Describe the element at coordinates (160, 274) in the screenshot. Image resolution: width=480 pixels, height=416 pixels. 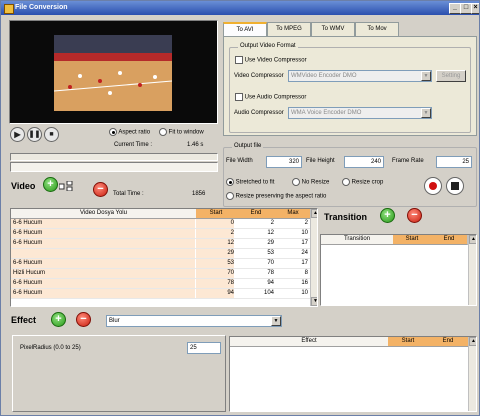
I see `table-row: Hizli Hucum 70 78 8` at that location.